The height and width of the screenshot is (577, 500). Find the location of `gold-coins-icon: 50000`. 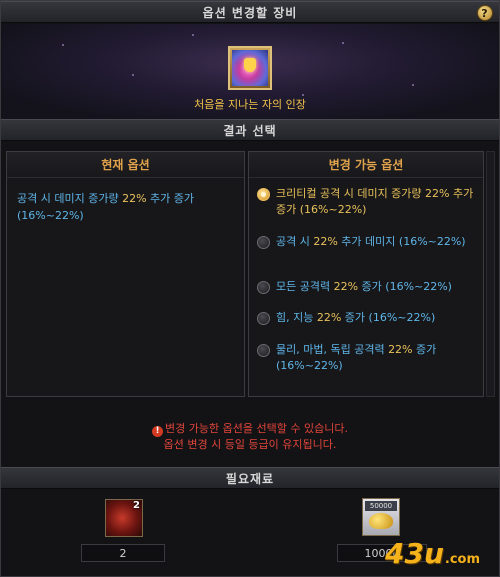

gold-coins-icon: 50000 is located at coordinates (381, 517).